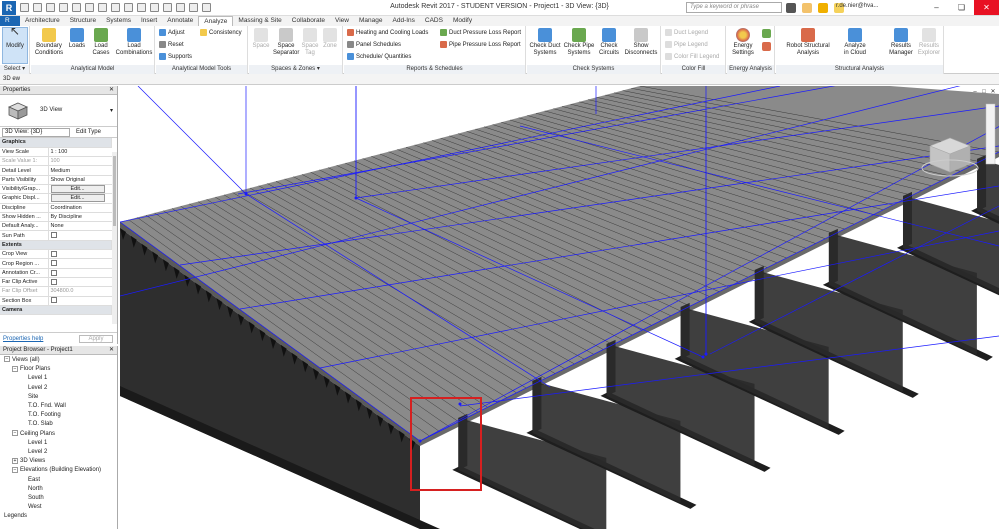 Image resolution: width=999 pixels, height=529 pixels. Describe the element at coordinates (80, 161) in the screenshot. I see `property-value: 100` at that location.